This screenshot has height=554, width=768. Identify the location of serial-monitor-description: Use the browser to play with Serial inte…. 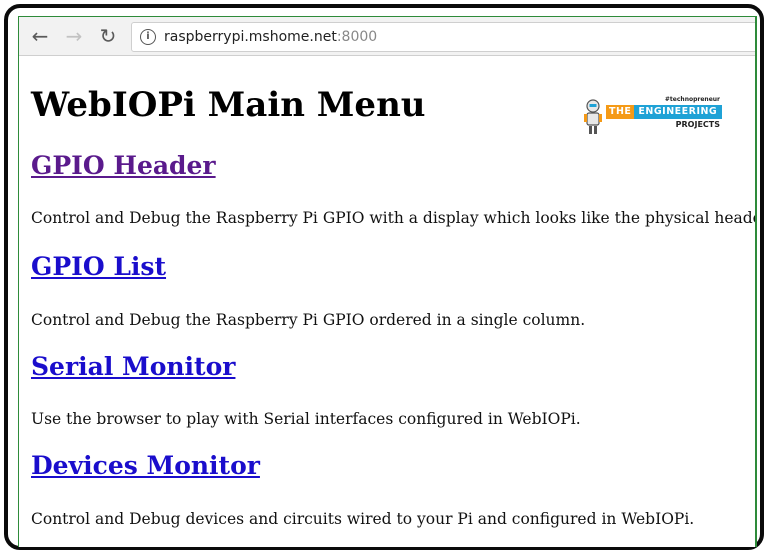
(306, 419).